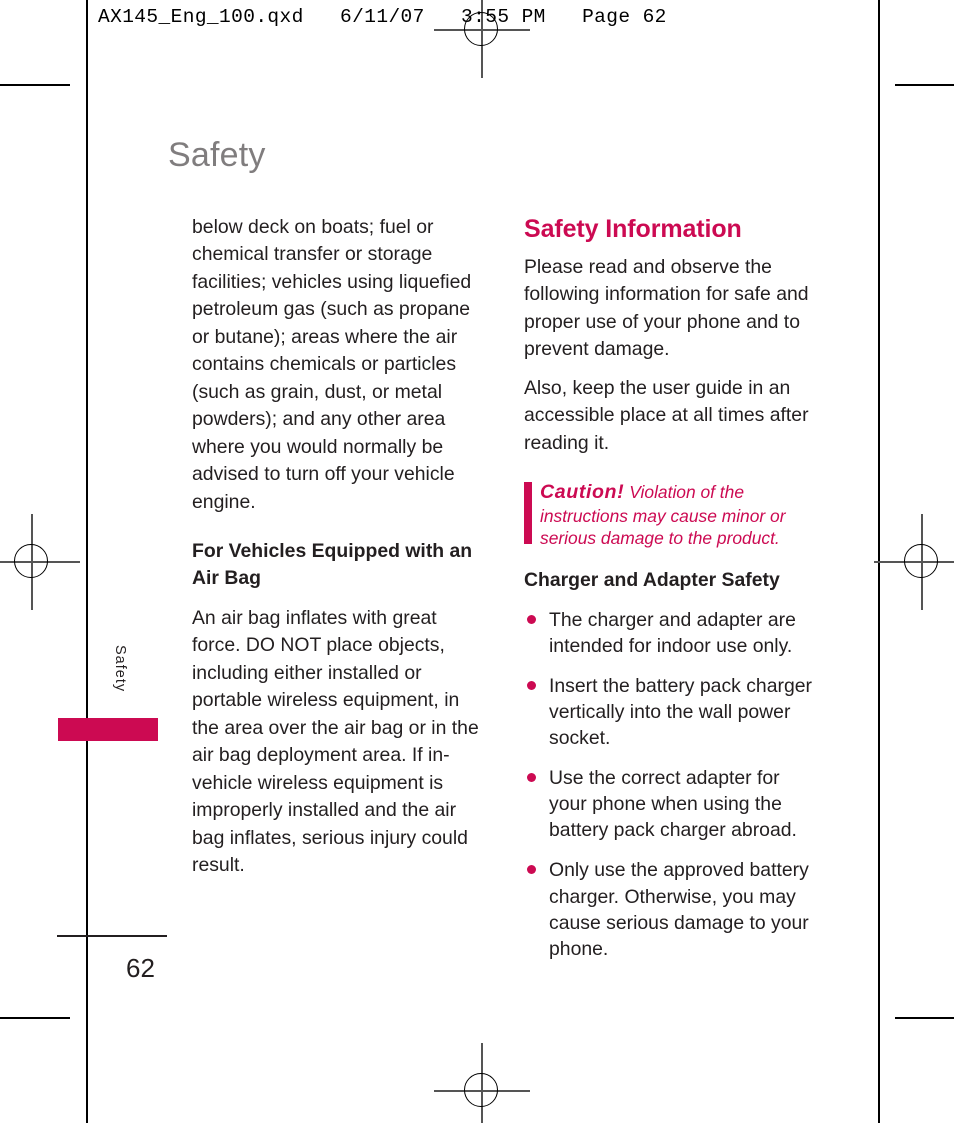 This screenshot has height=1123, width=954. I want to click on registration-mark-right, so click(914, 562).